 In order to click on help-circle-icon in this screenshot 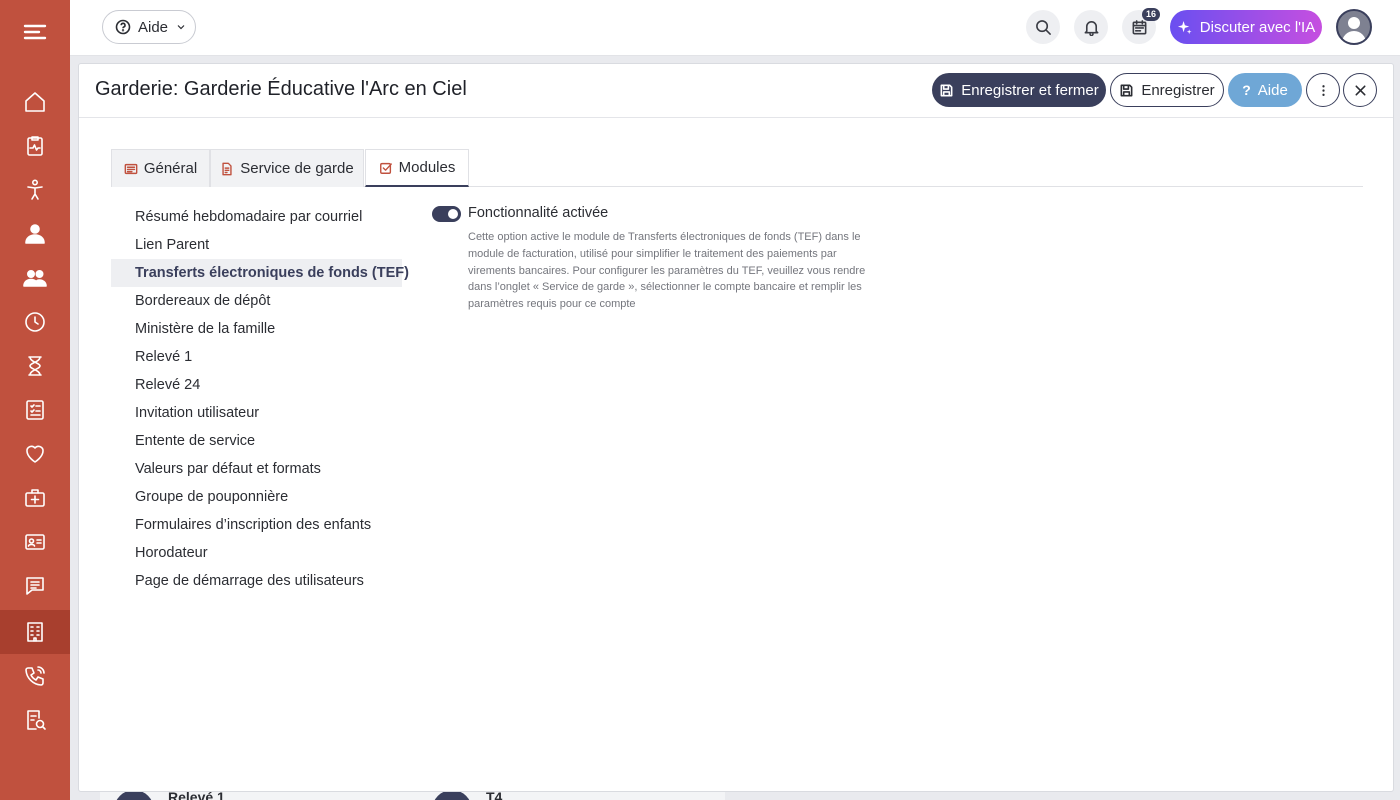, I will do `click(123, 27)`.